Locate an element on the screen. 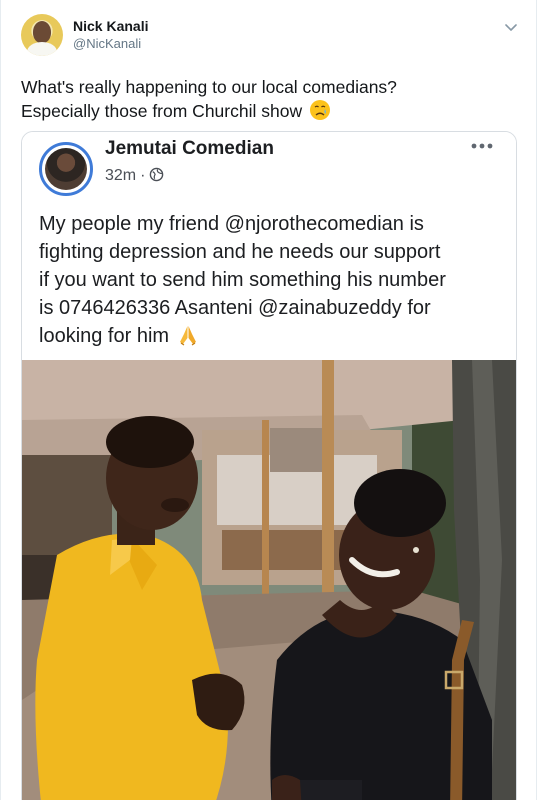  author-name: Nick Kanali is located at coordinates (110, 26).